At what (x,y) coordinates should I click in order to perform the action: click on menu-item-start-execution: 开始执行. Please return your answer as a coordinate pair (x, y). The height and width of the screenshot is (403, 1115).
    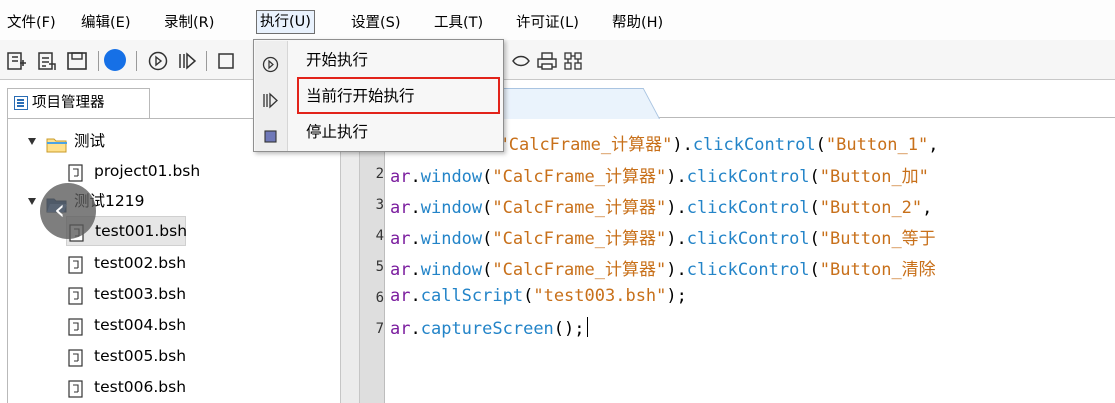
    Looking at the image, I should click on (378, 60).